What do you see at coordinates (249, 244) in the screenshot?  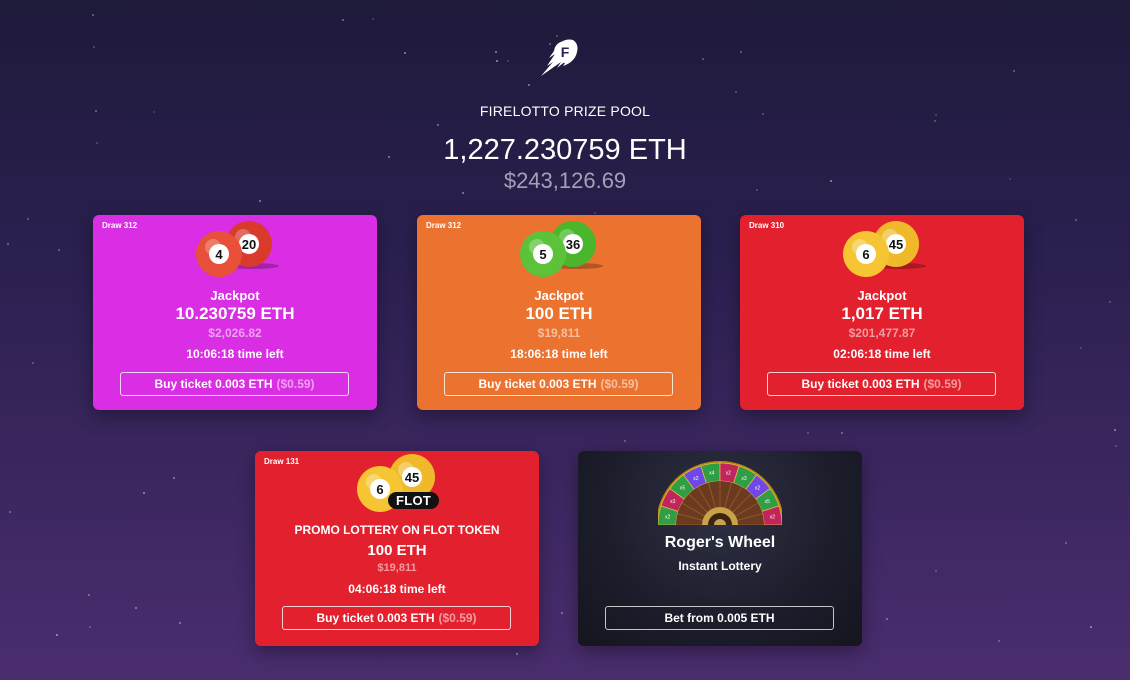 I see `svg-text: 20` at bounding box center [249, 244].